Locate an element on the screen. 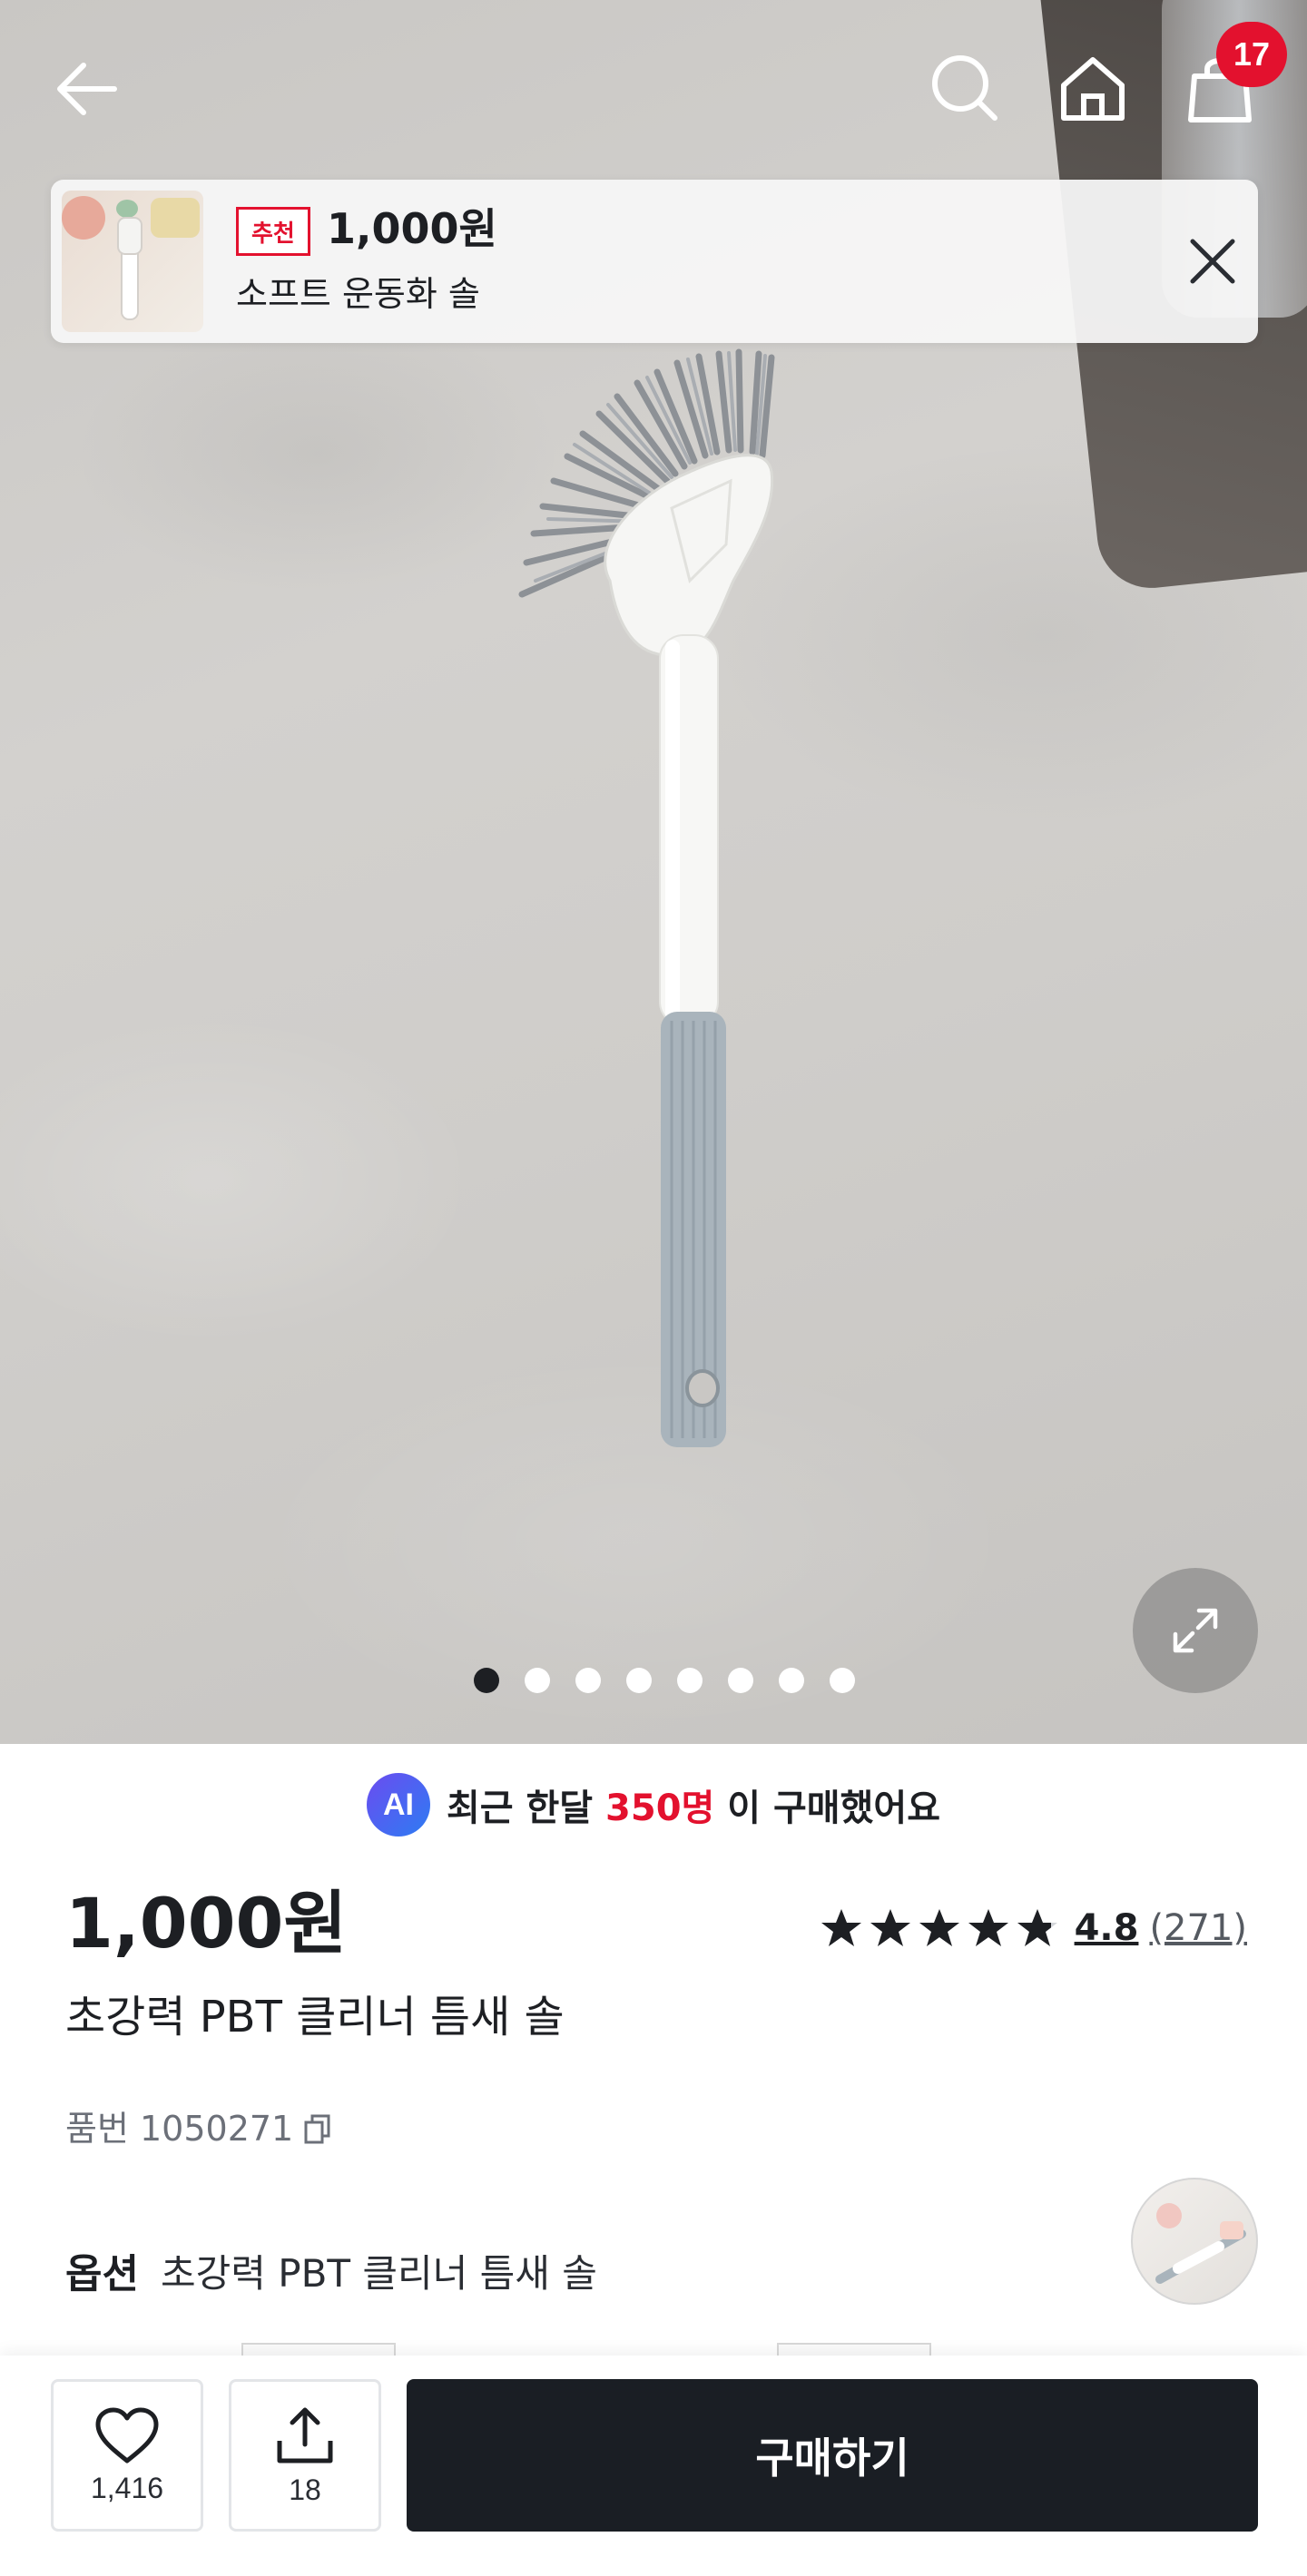  close-banner-button is located at coordinates (1212, 261).